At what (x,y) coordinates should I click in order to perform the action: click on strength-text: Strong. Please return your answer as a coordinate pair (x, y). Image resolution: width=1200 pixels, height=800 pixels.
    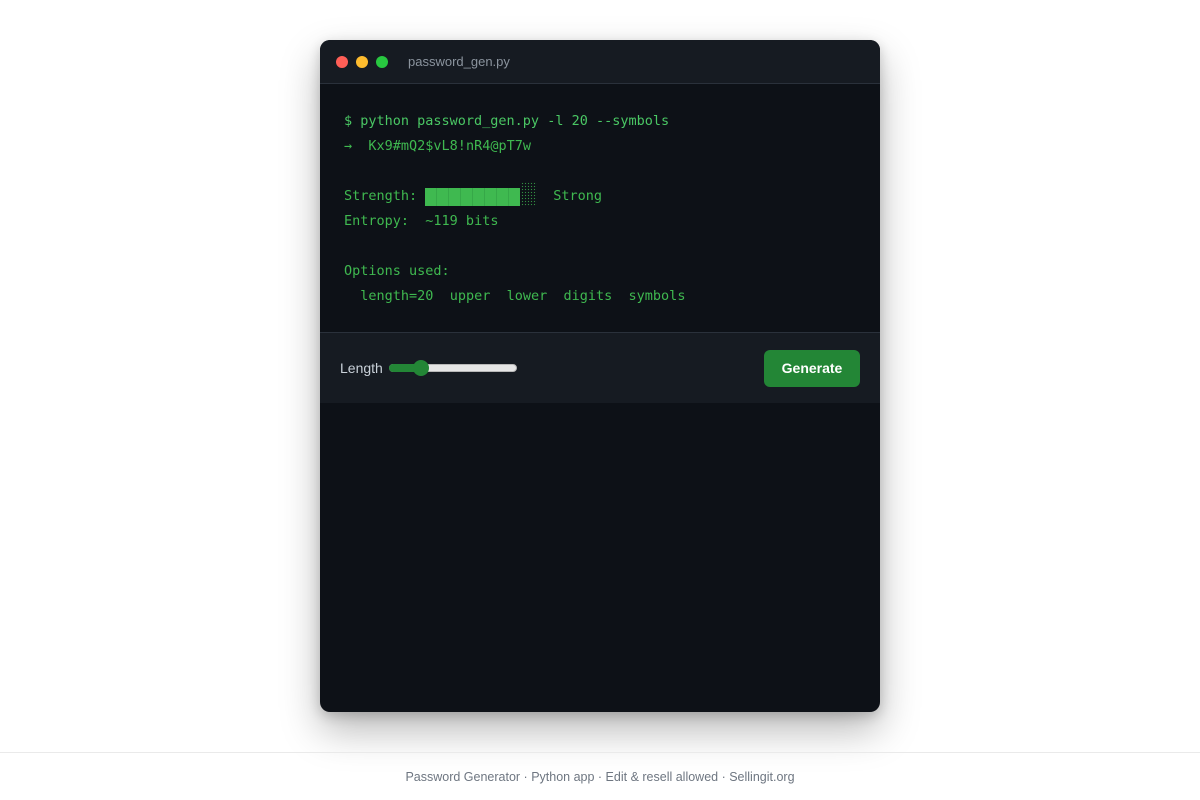
    Looking at the image, I should click on (578, 196).